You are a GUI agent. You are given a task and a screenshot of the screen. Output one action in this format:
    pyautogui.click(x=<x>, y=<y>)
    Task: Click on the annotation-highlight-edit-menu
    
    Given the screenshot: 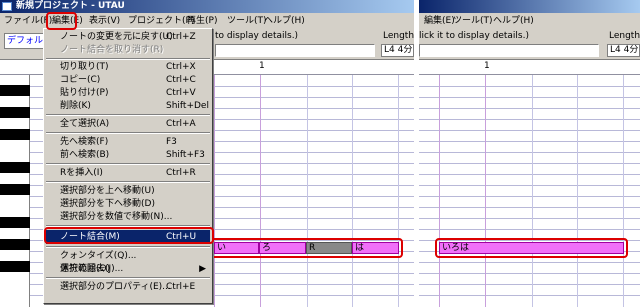 What is the action you would take?
    pyautogui.click(x=61, y=21)
    